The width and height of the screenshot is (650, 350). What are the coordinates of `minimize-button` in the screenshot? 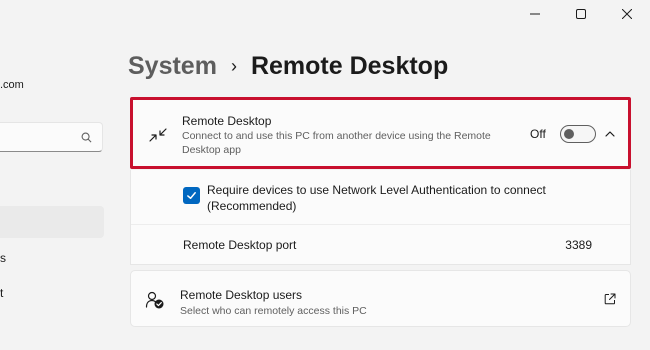 It's located at (535, 14).